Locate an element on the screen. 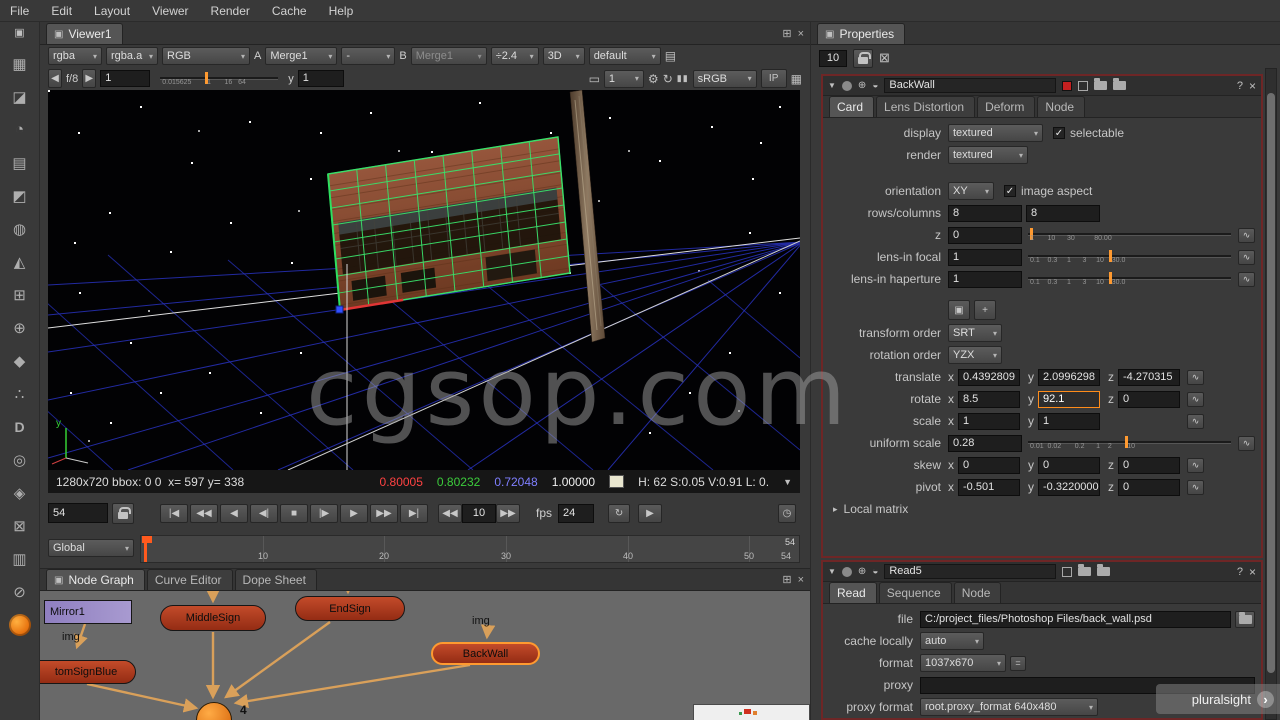 Image resolution: width=1280 pixels, height=720 pixels. range-mode-dropdown: Global ▾ is located at coordinates (91, 548).